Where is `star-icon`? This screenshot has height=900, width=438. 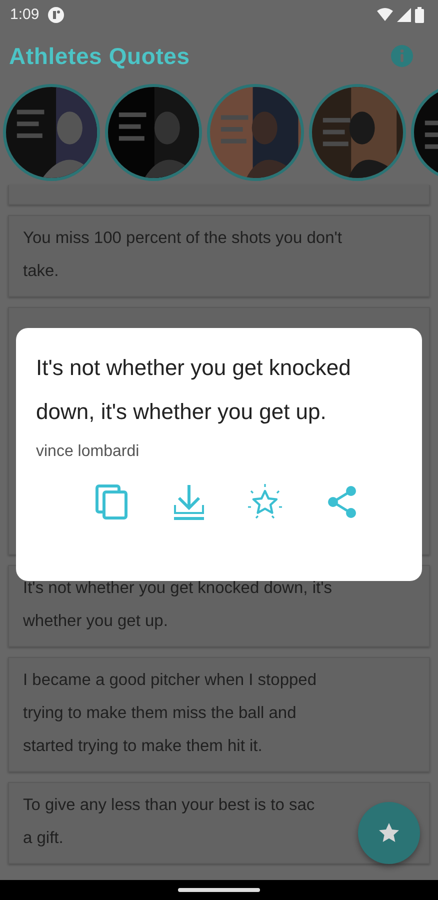 star-icon is located at coordinates (265, 502).